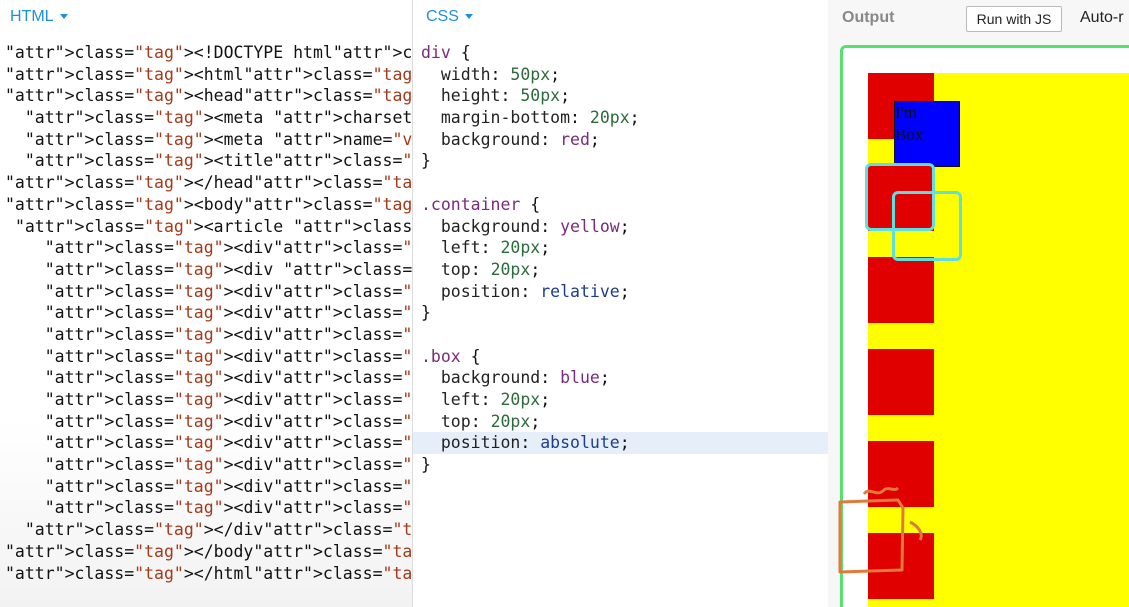  I want to click on output-panel-title: Output, so click(868, 17).